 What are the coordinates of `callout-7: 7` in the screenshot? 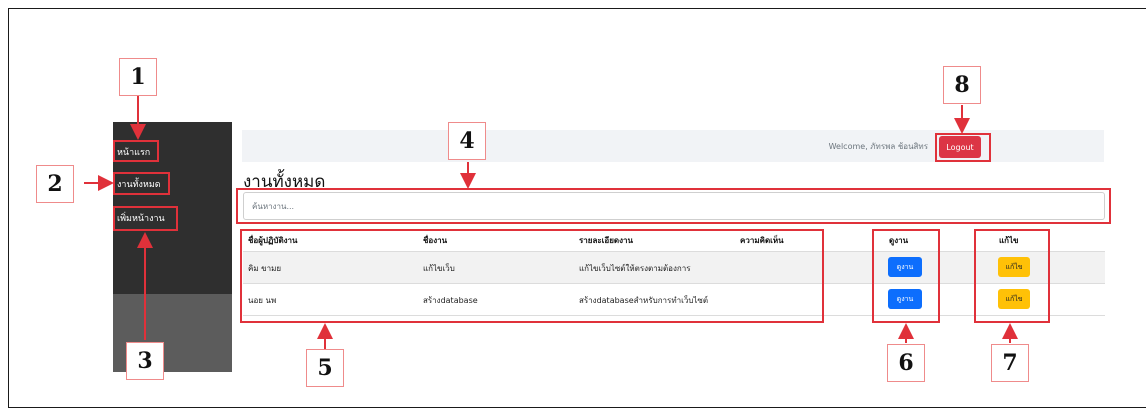 It's located at (1010, 363).